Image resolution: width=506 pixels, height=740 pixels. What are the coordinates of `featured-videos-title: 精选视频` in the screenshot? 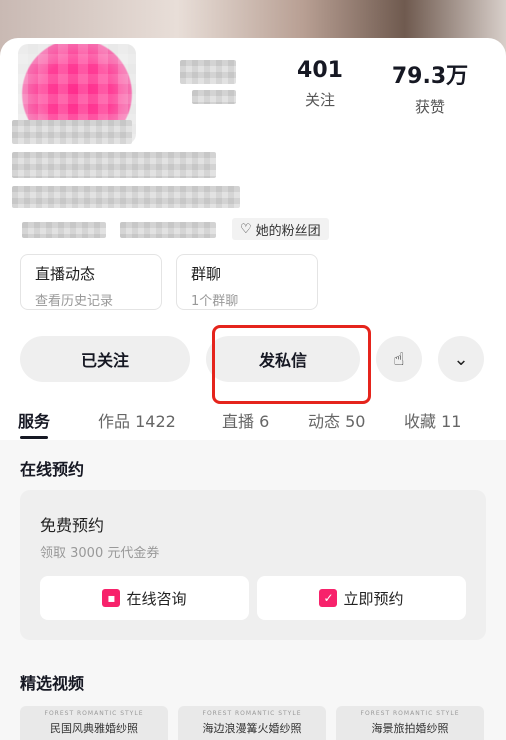 It's located at (52, 683).